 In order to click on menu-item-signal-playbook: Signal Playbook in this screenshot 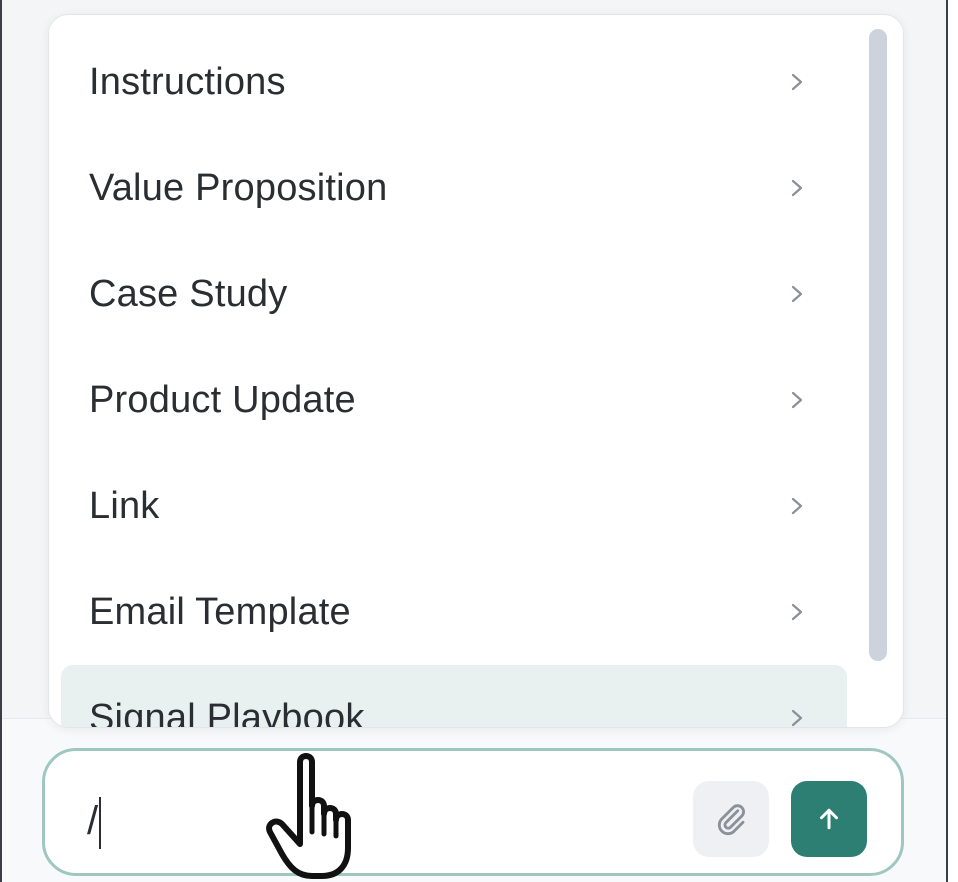, I will do `click(454, 696)`.